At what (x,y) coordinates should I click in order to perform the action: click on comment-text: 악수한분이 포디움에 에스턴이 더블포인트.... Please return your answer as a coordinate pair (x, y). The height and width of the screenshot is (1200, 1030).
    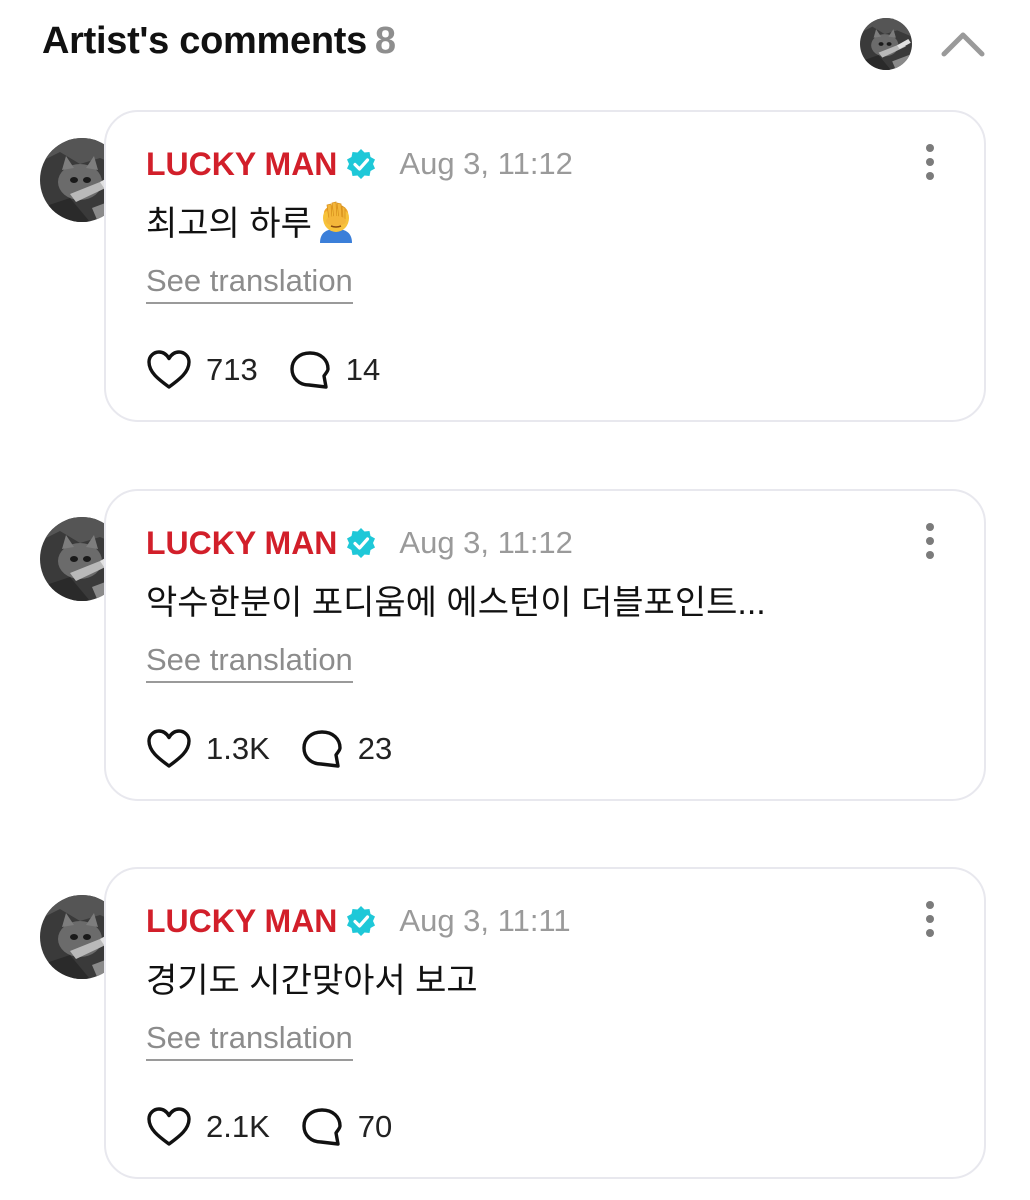
    Looking at the image, I should click on (456, 599).